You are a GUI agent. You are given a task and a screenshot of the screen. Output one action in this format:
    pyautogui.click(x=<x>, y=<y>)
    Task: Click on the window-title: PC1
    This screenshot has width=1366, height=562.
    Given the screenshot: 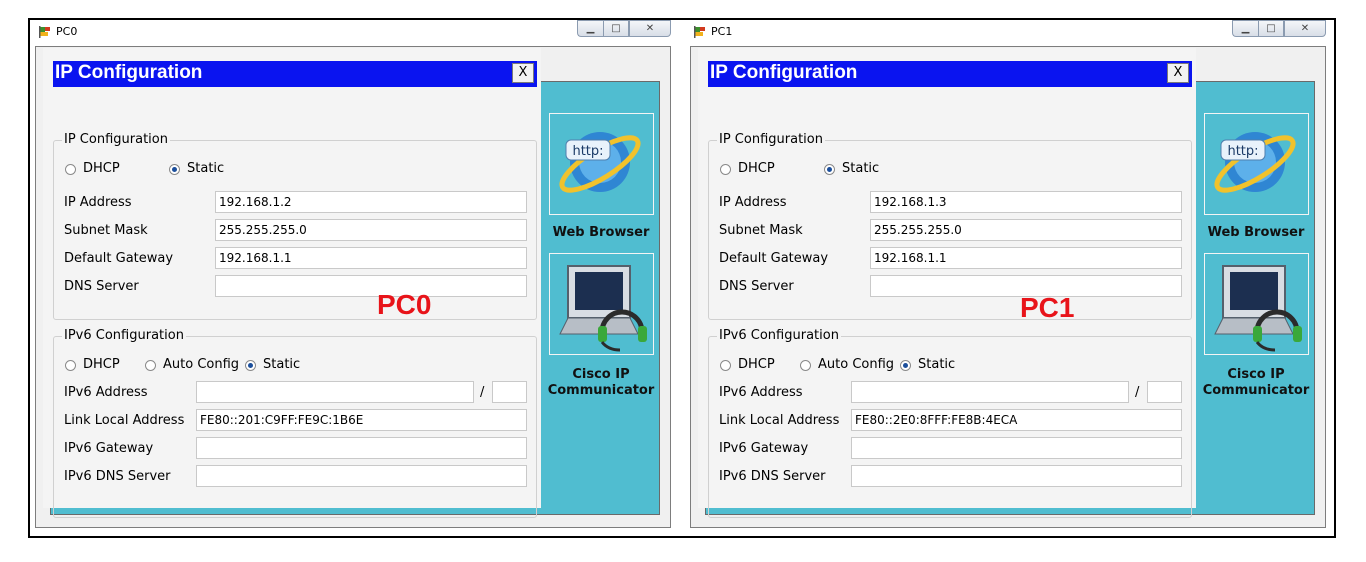 What is the action you would take?
    pyautogui.click(x=722, y=31)
    